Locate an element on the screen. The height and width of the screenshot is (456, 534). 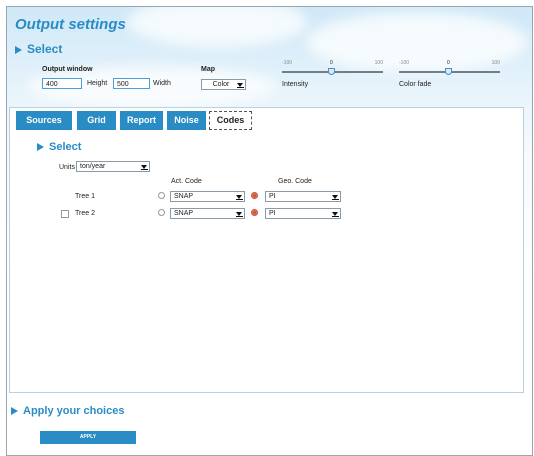
apply-section-label: Apply your choices is located at coordinates (74, 411).